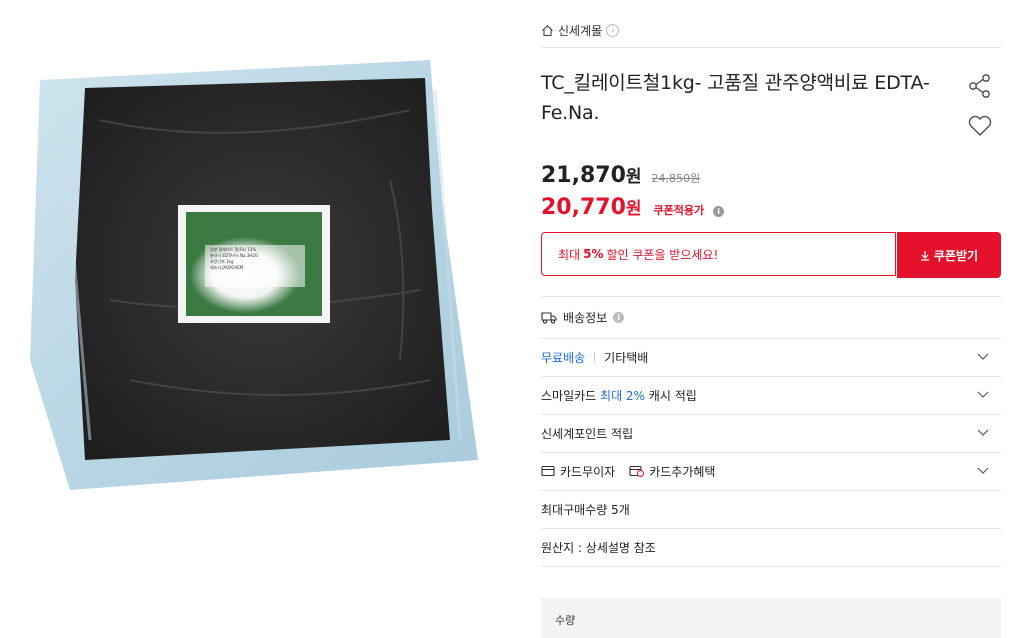  Describe the element at coordinates (771, 357) in the screenshot. I see `shipping-row: 무료배송 기타택배` at that location.